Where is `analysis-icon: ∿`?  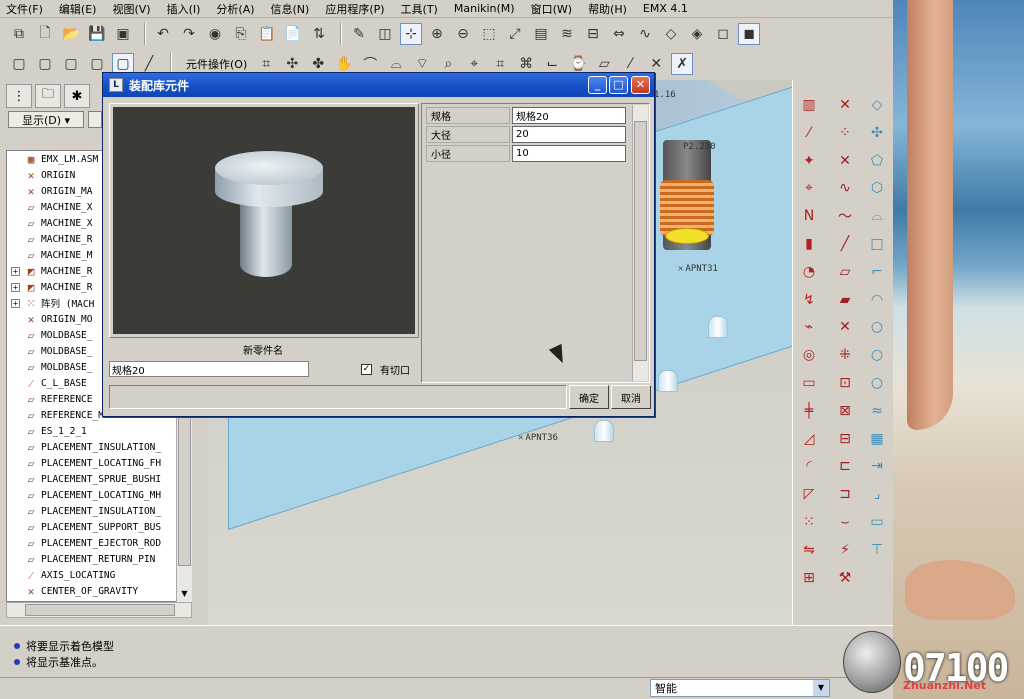
analysis-icon: ∿ is located at coordinates (645, 34).